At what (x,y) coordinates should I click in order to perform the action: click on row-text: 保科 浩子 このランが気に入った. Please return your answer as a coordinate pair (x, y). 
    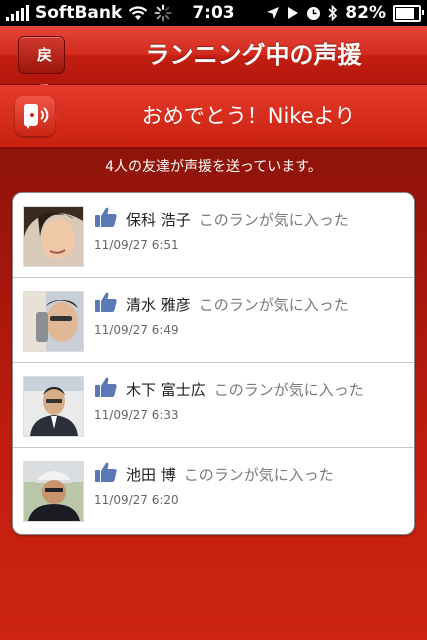
    Looking at the image, I should click on (237, 219).